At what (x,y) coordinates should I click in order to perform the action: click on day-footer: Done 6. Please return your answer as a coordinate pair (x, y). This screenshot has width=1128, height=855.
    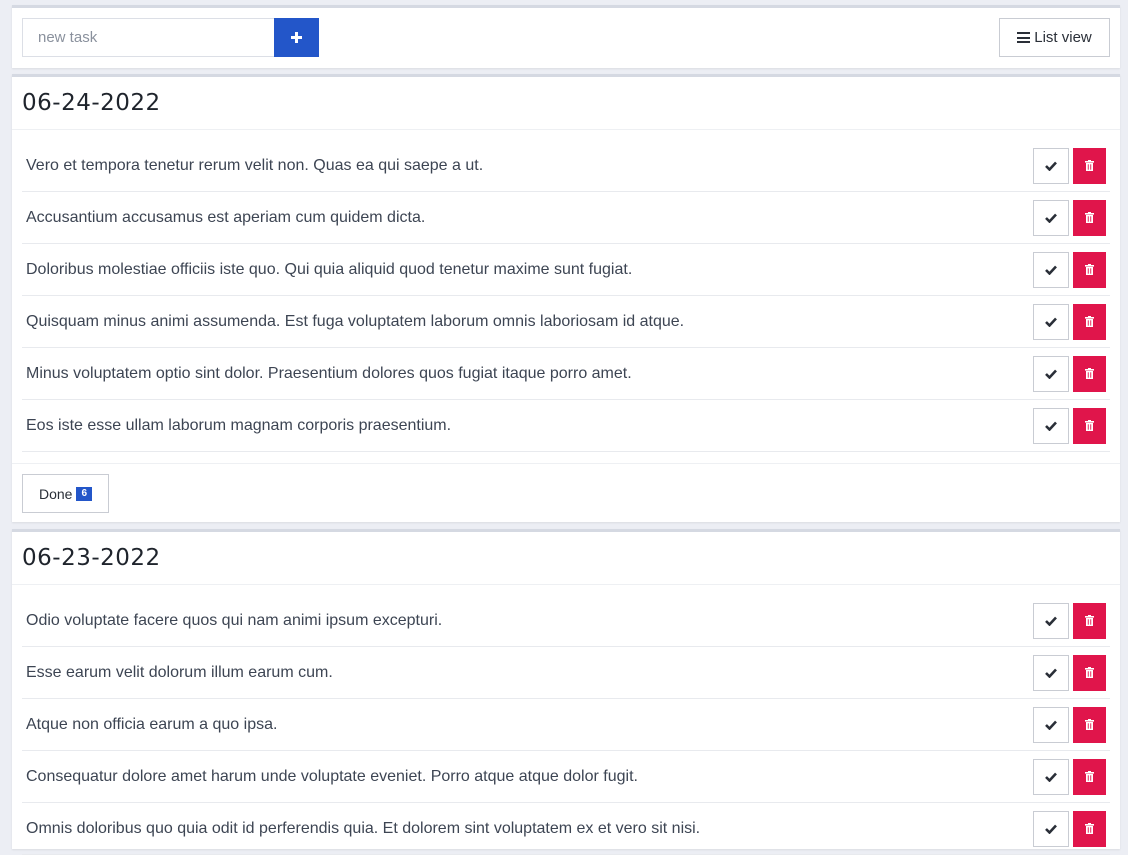
    Looking at the image, I should click on (566, 492).